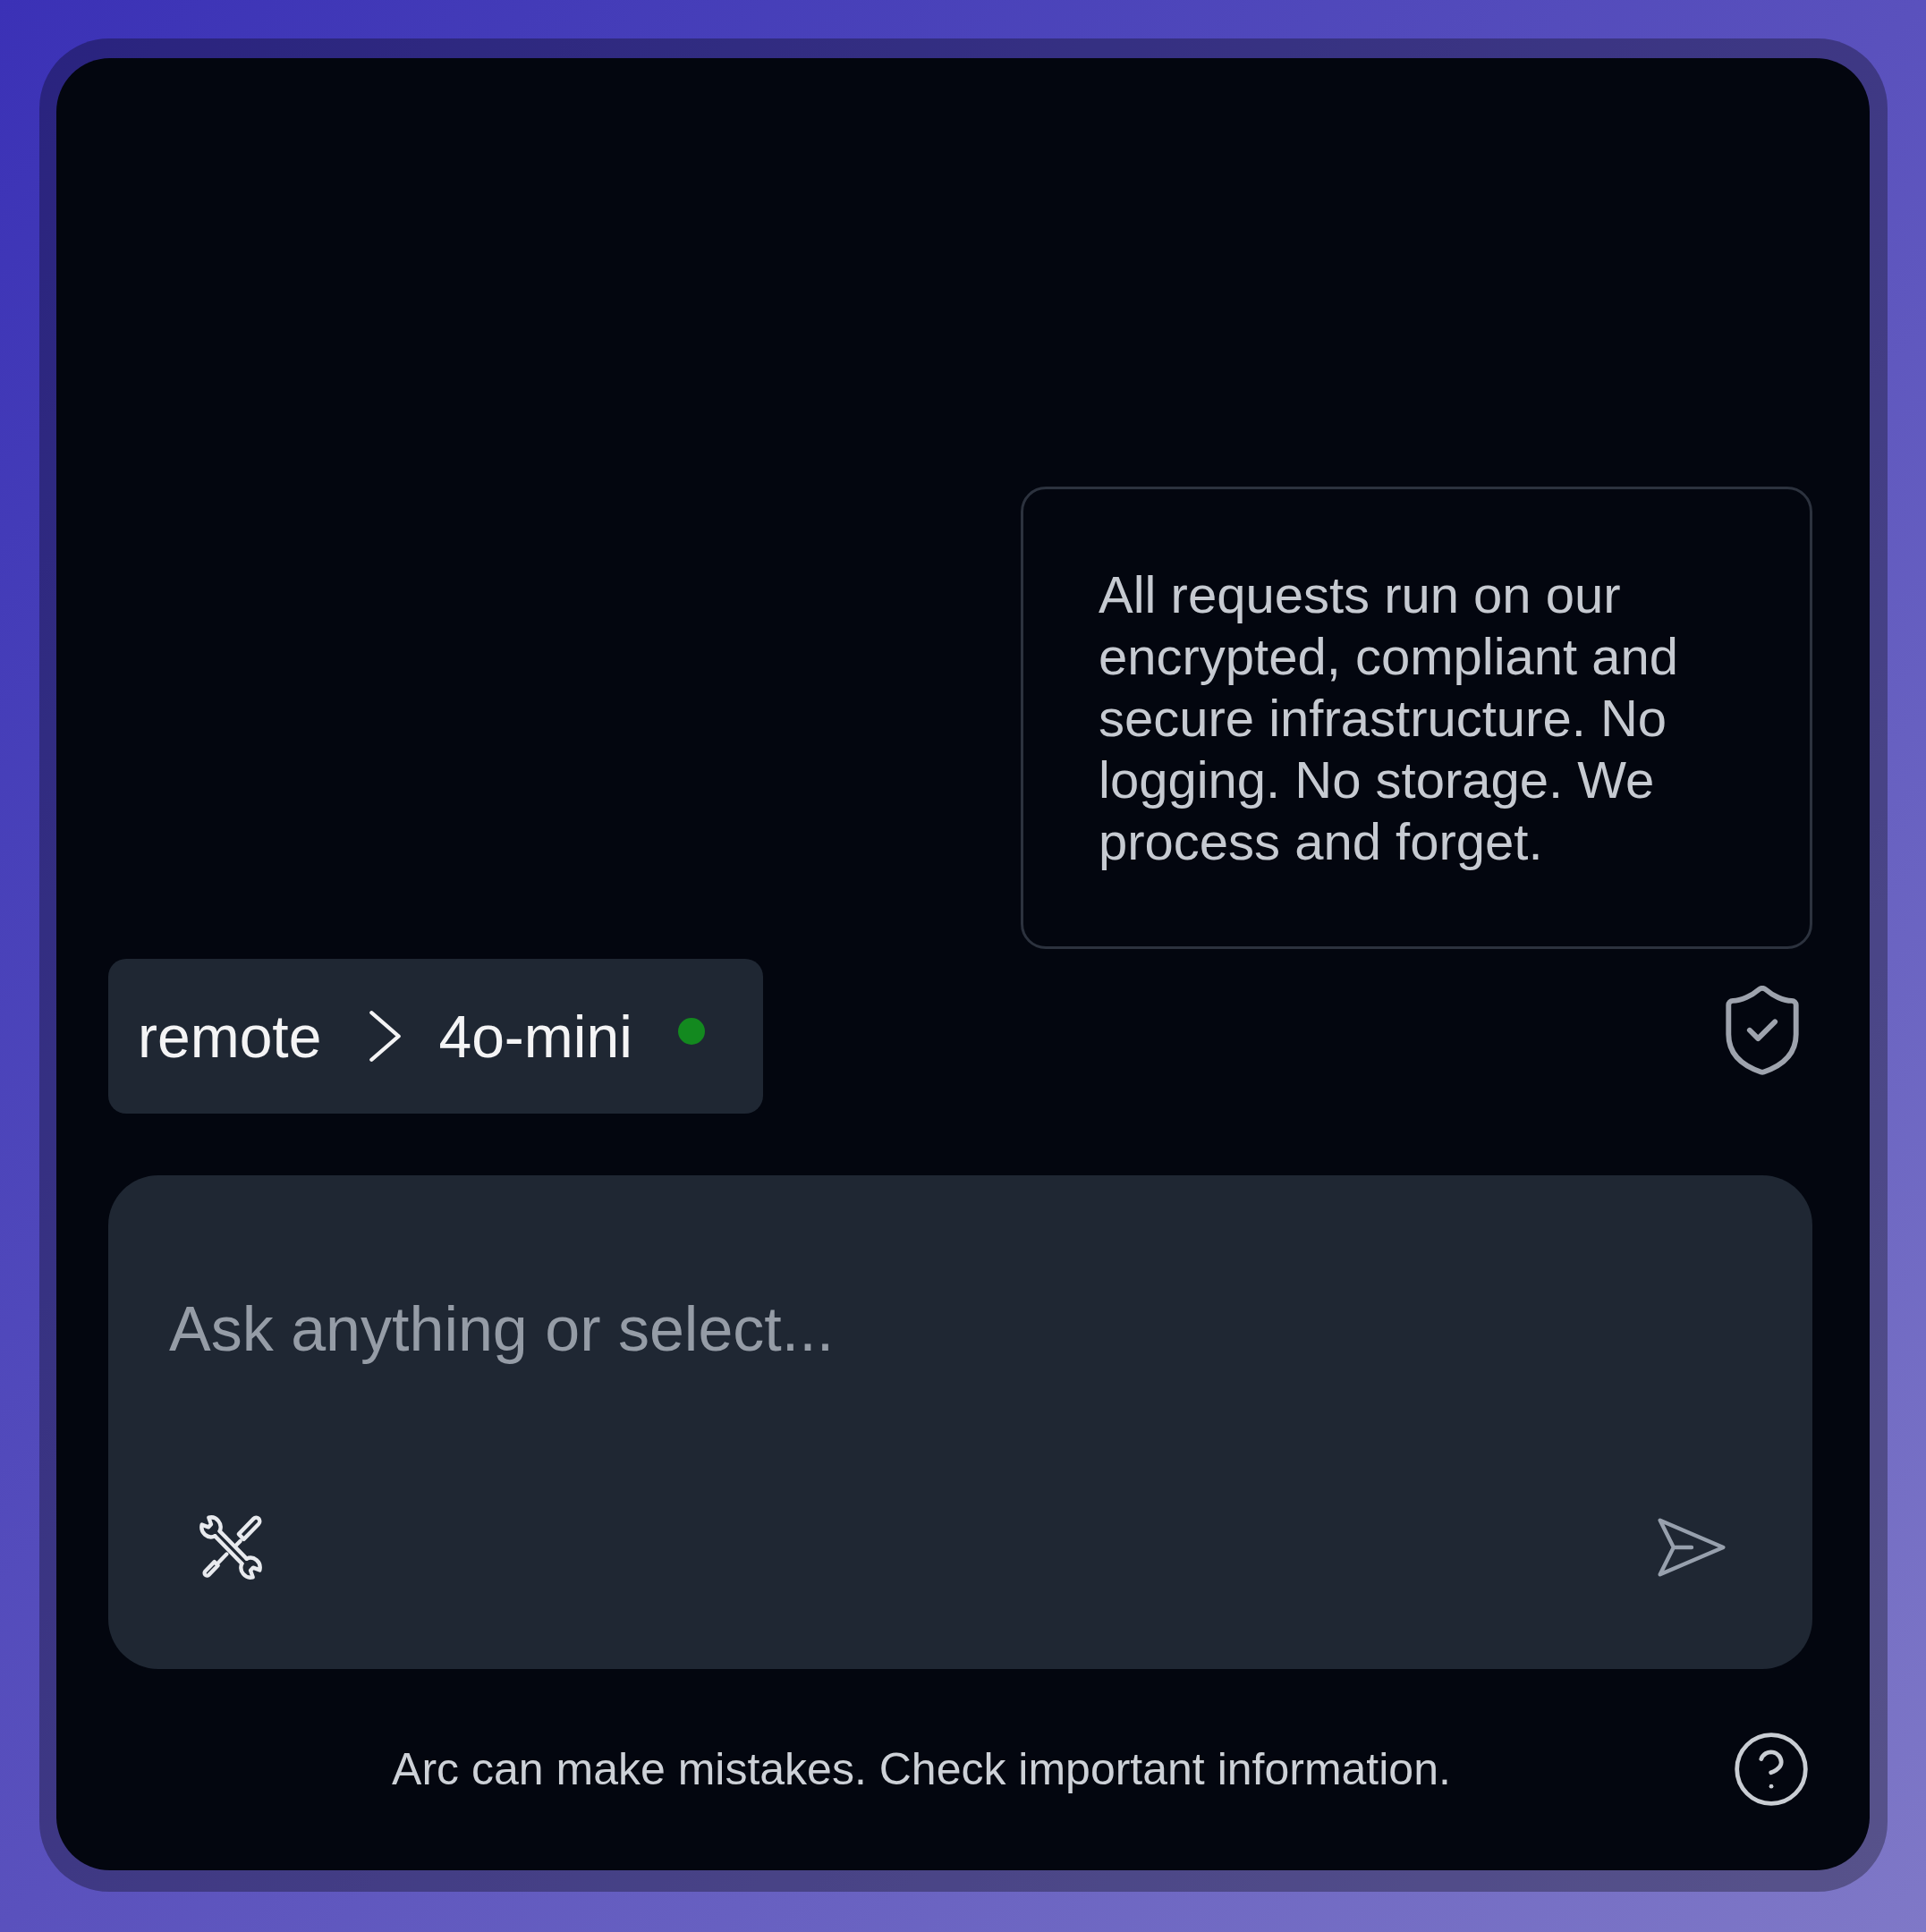  Describe the element at coordinates (385, 1036) in the screenshot. I see `chevron-right-icon` at that location.